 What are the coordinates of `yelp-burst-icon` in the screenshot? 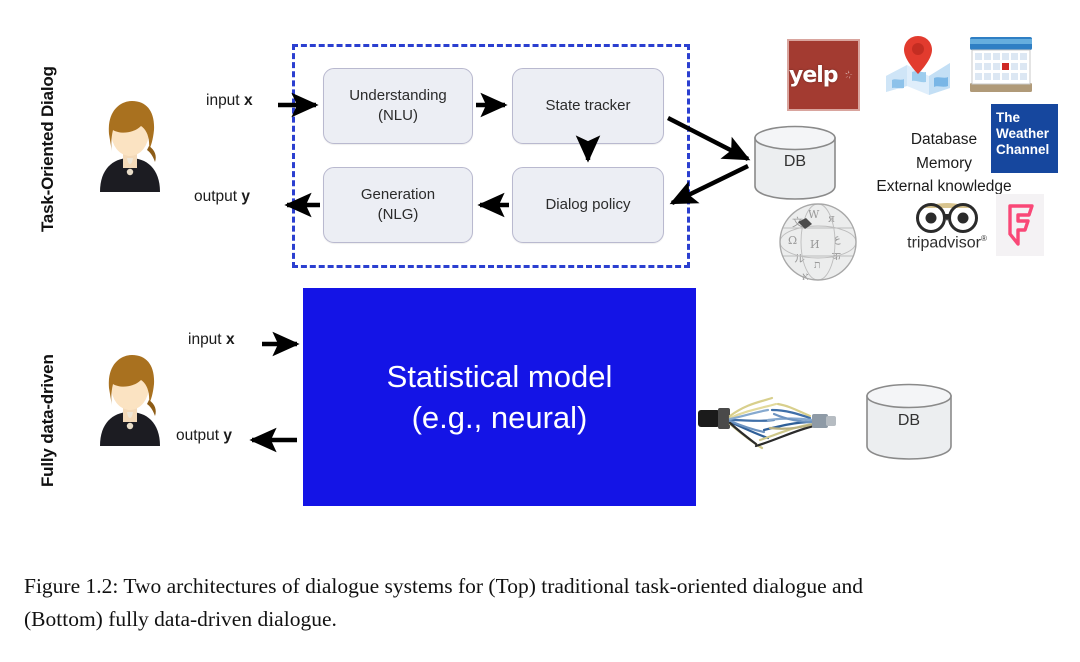 It's located at (848, 74).